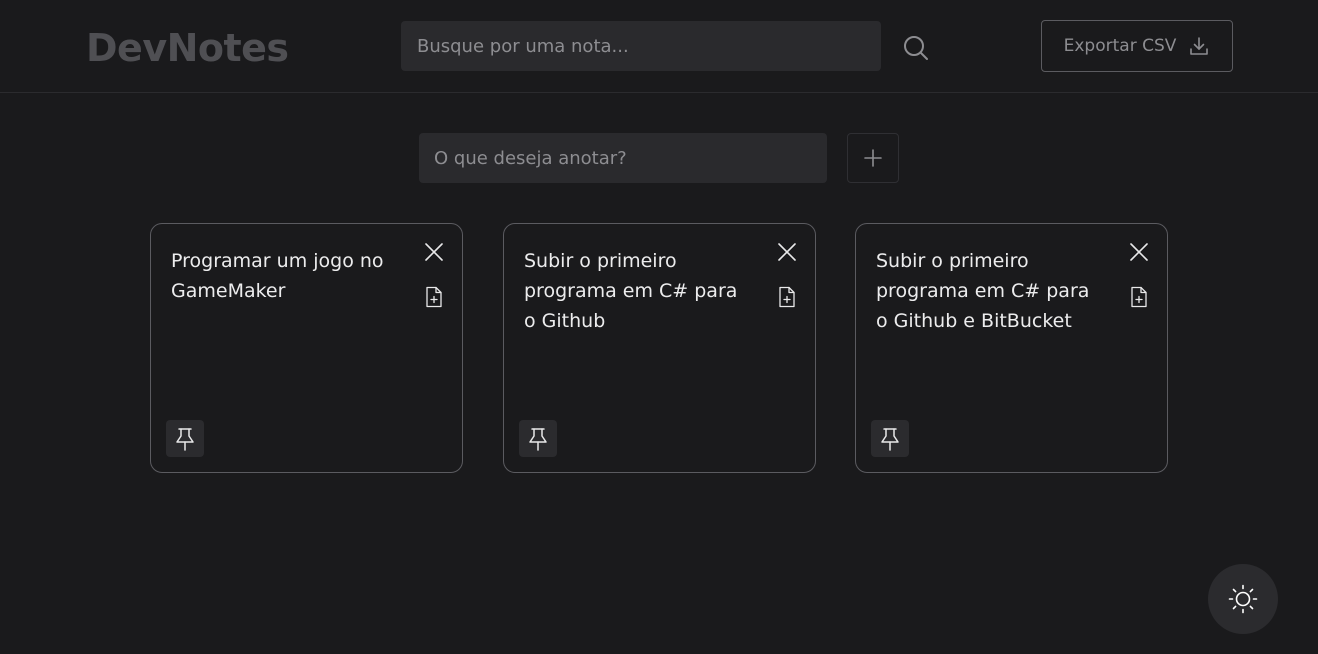 The height and width of the screenshot is (654, 1318). I want to click on search-input, so click(641, 46).